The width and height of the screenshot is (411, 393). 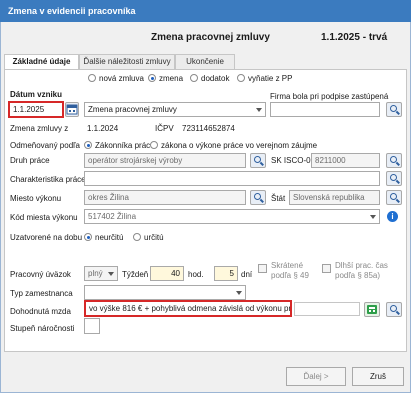 I want to click on next-button: Ďalej >, so click(x=316, y=376).